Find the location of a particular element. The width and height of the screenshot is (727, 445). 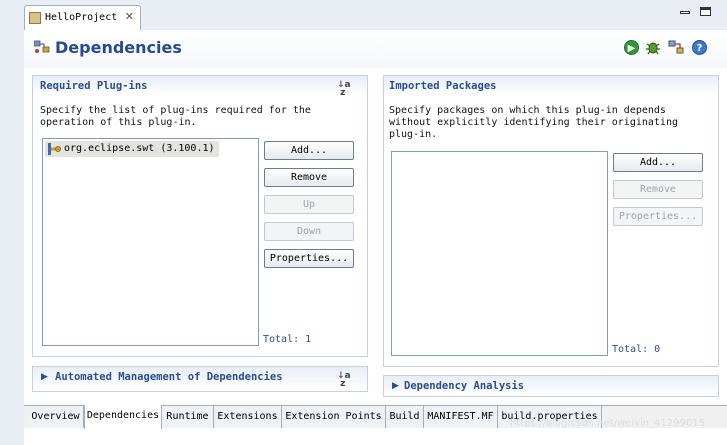

plugin-name: org.eclipse.swt (3.100.1) is located at coordinates (139, 148).